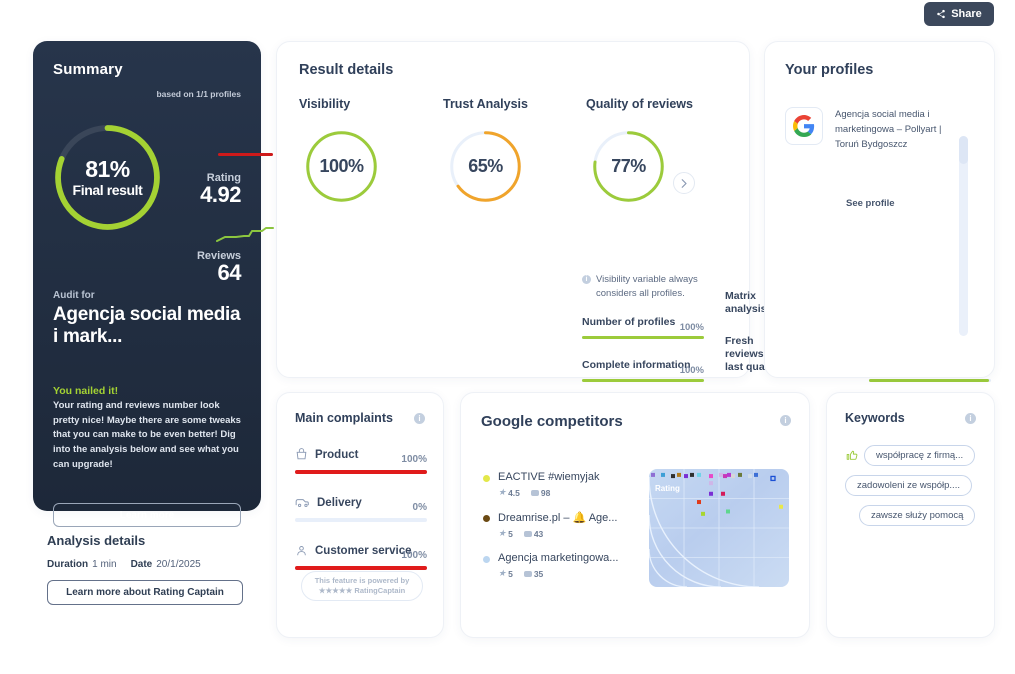 The height and width of the screenshot is (674, 1015). I want to click on final-result-label: Final result, so click(107, 190).